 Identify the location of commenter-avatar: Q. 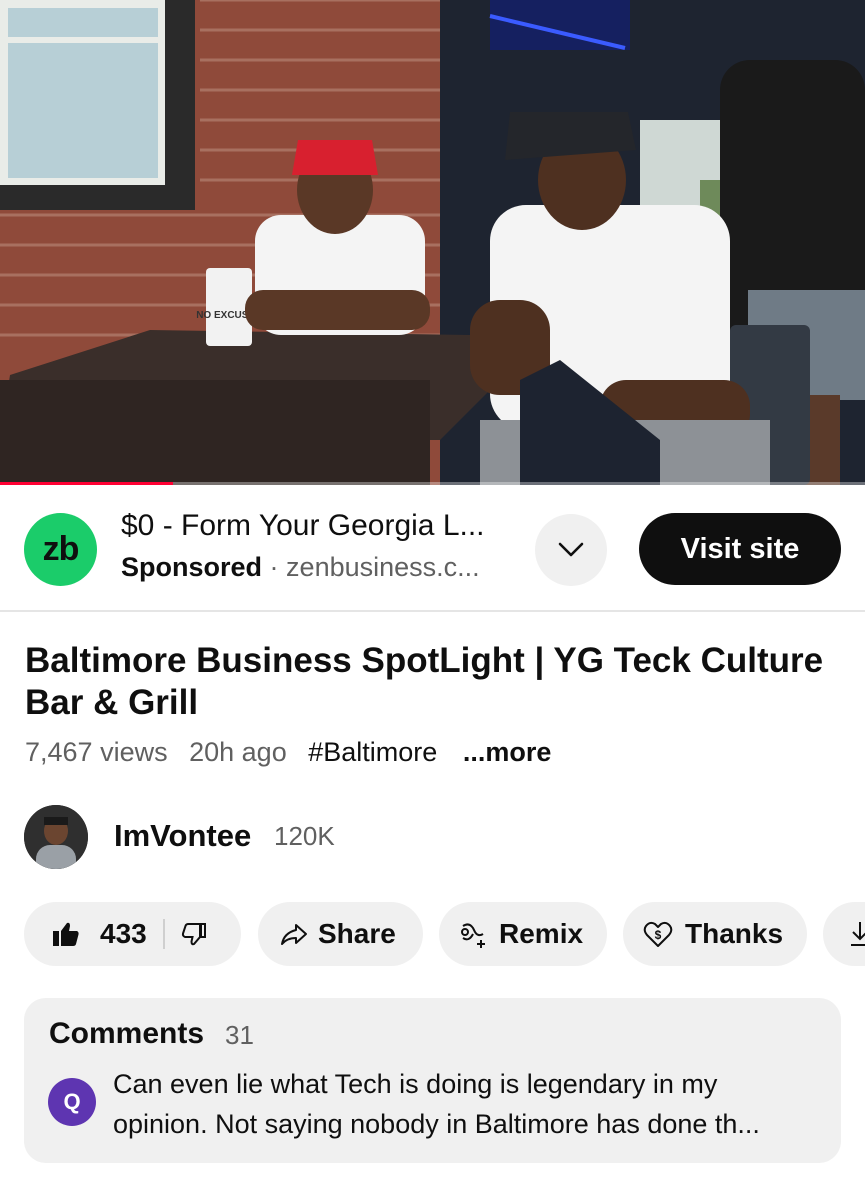
(72, 1102).